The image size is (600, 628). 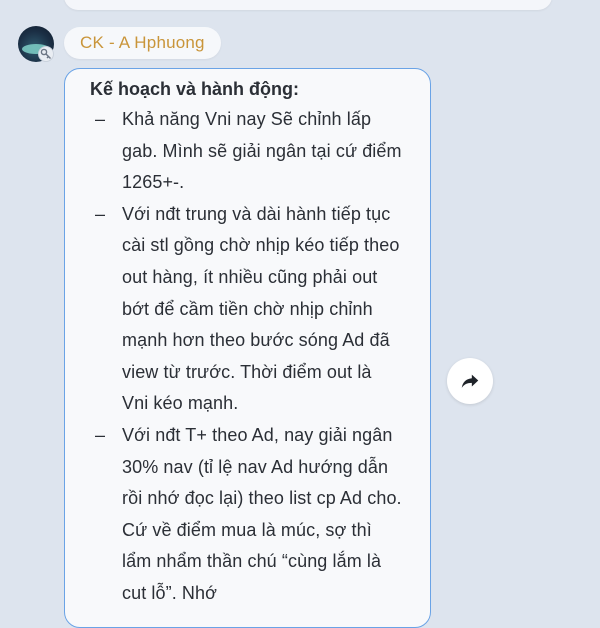 What do you see at coordinates (46, 54) in the screenshot?
I see `key-icon` at bounding box center [46, 54].